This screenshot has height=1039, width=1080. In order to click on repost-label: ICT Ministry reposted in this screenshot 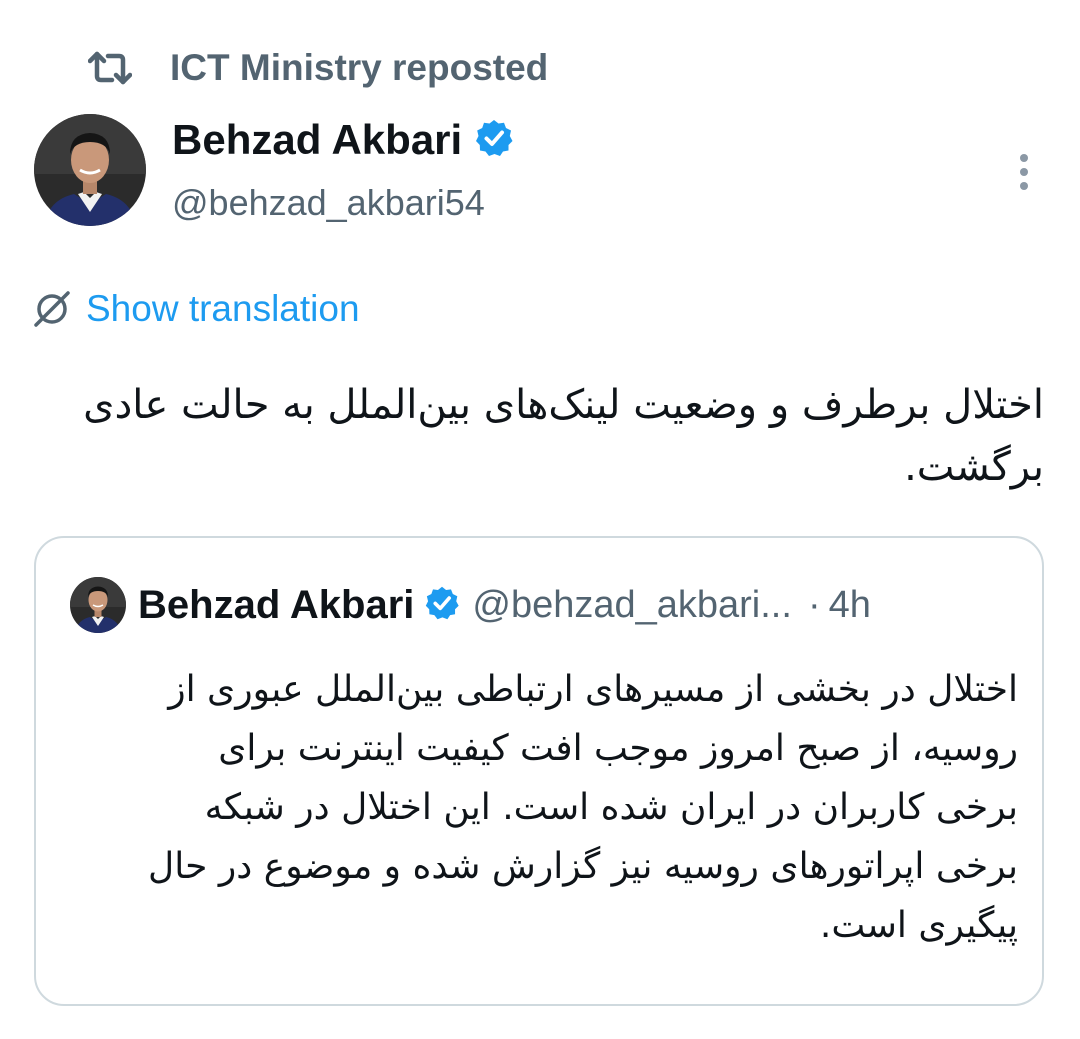, I will do `click(359, 67)`.